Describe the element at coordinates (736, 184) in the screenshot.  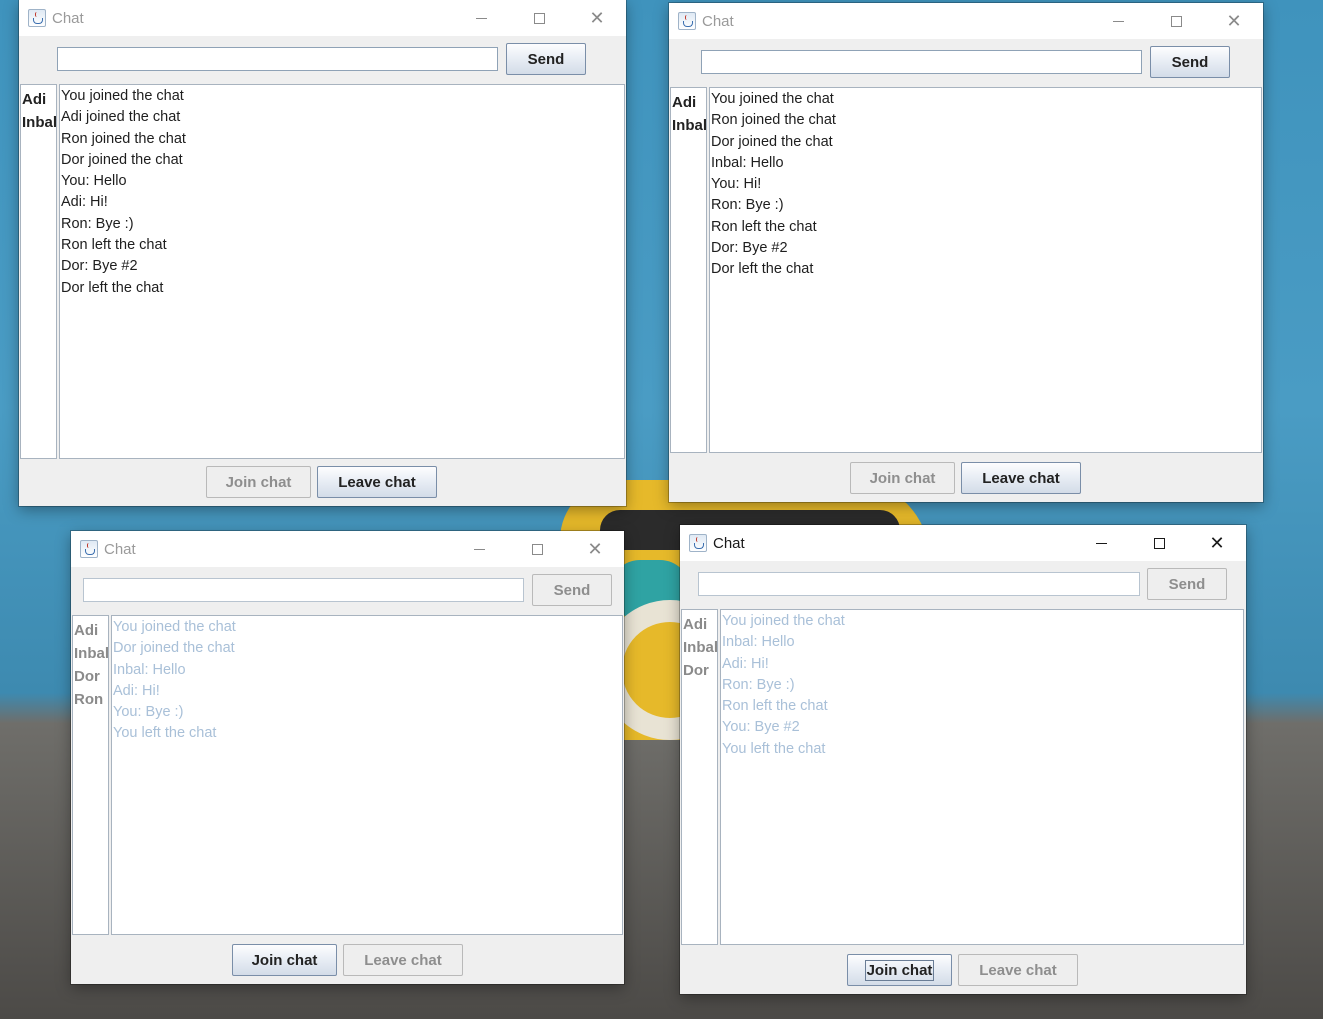
I see `chat-message: You: Hi!` at that location.